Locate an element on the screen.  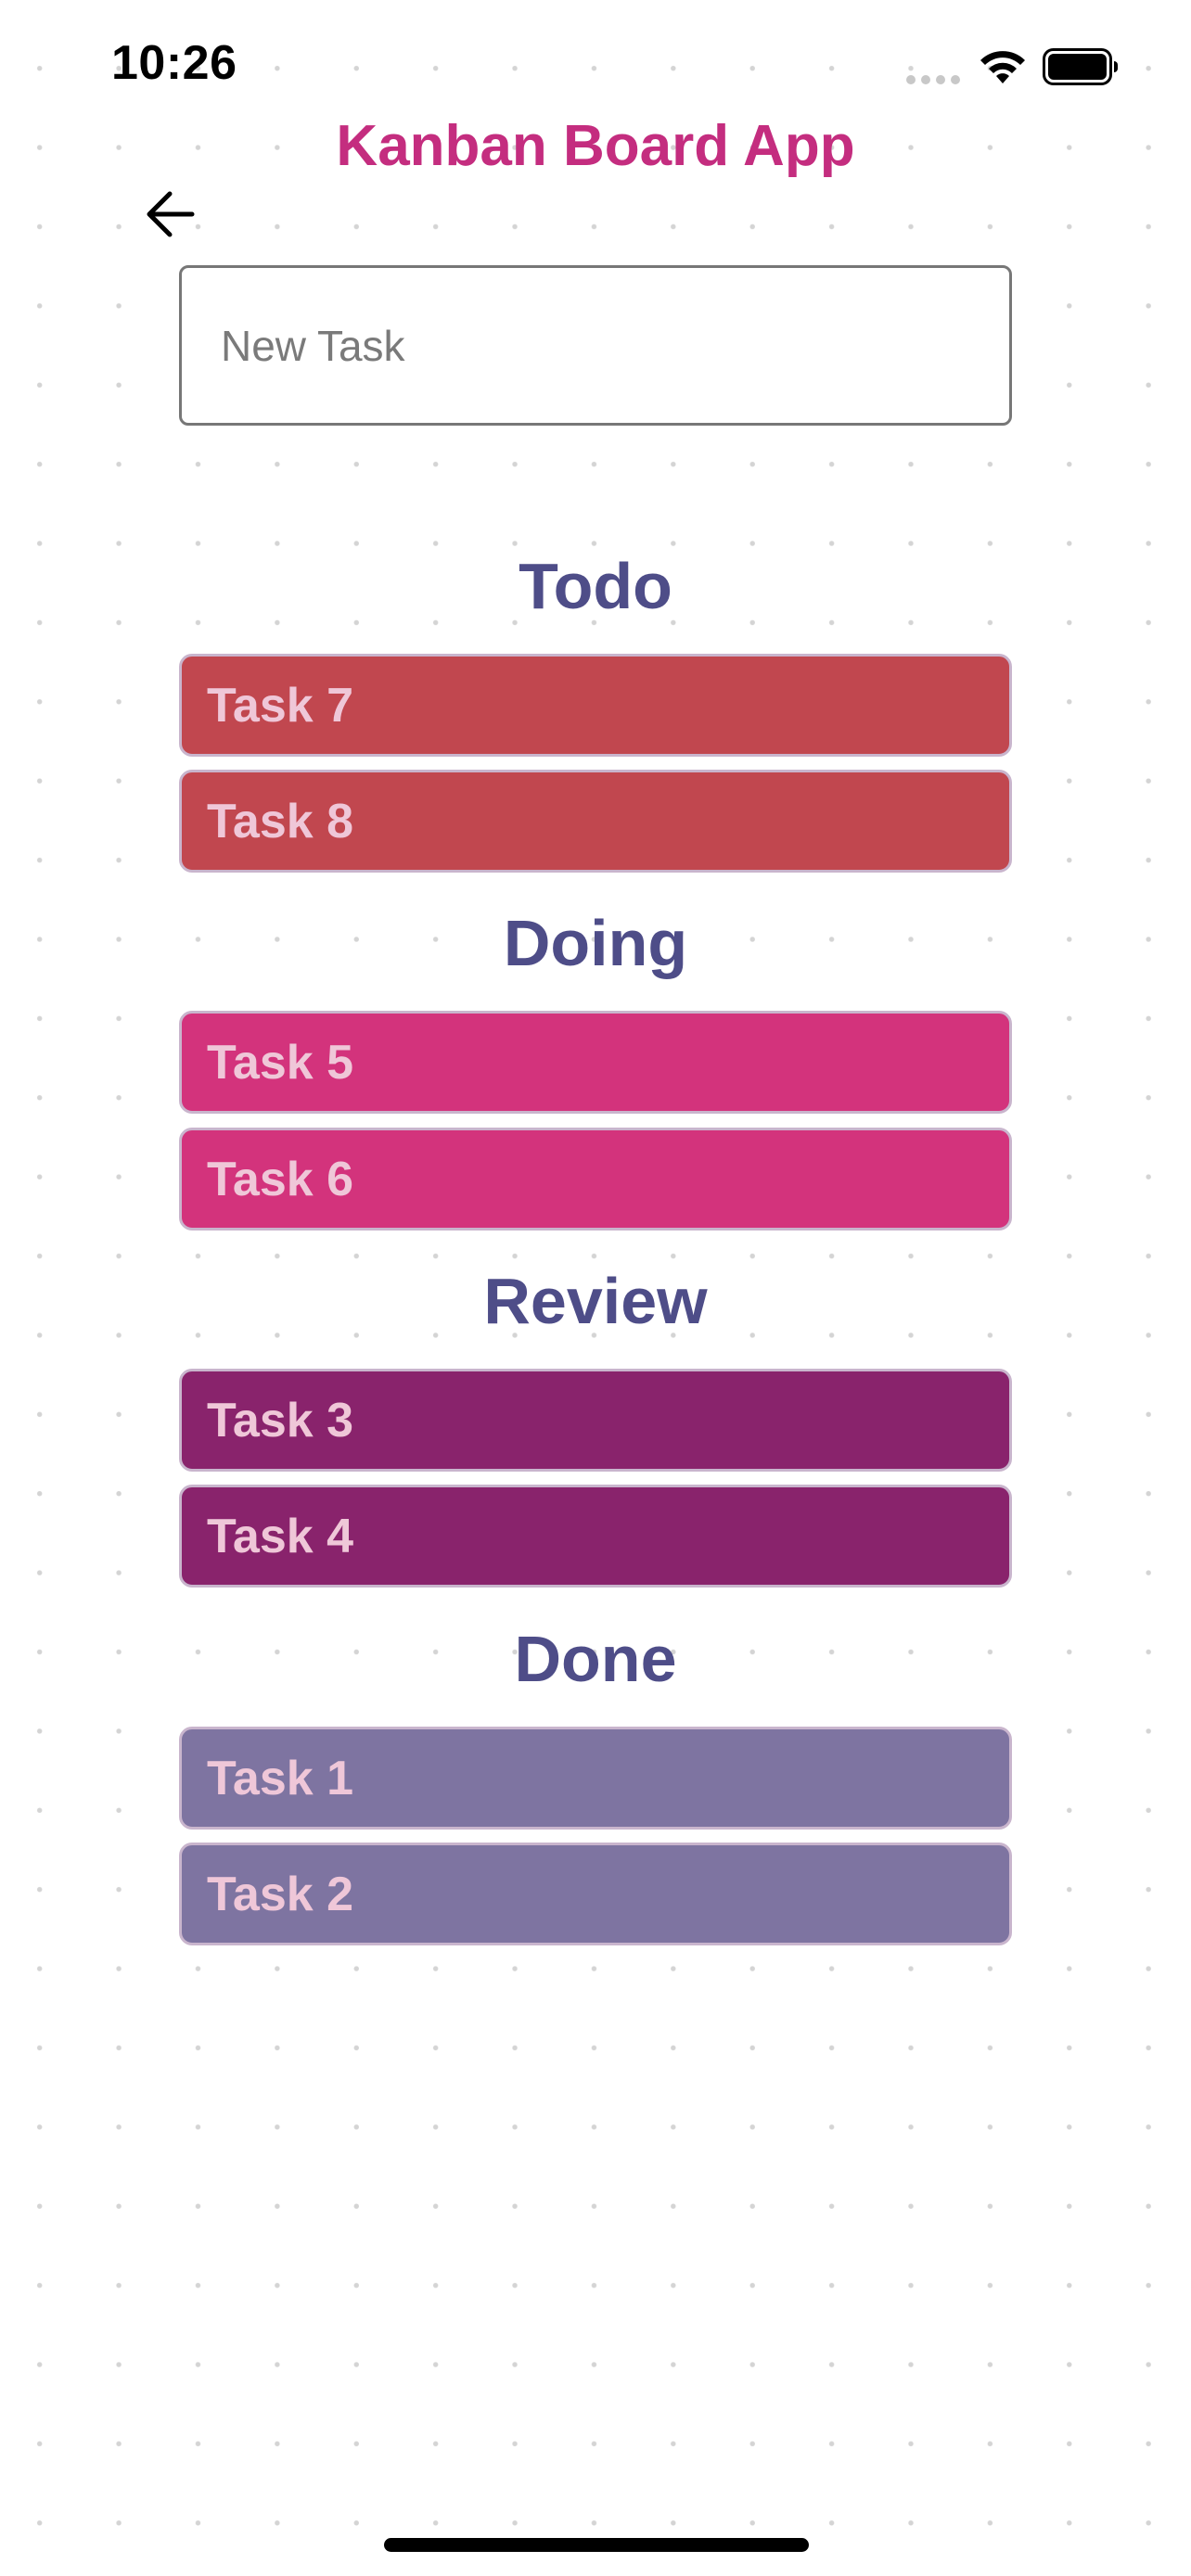
status-time: 10:26 is located at coordinates (174, 63).